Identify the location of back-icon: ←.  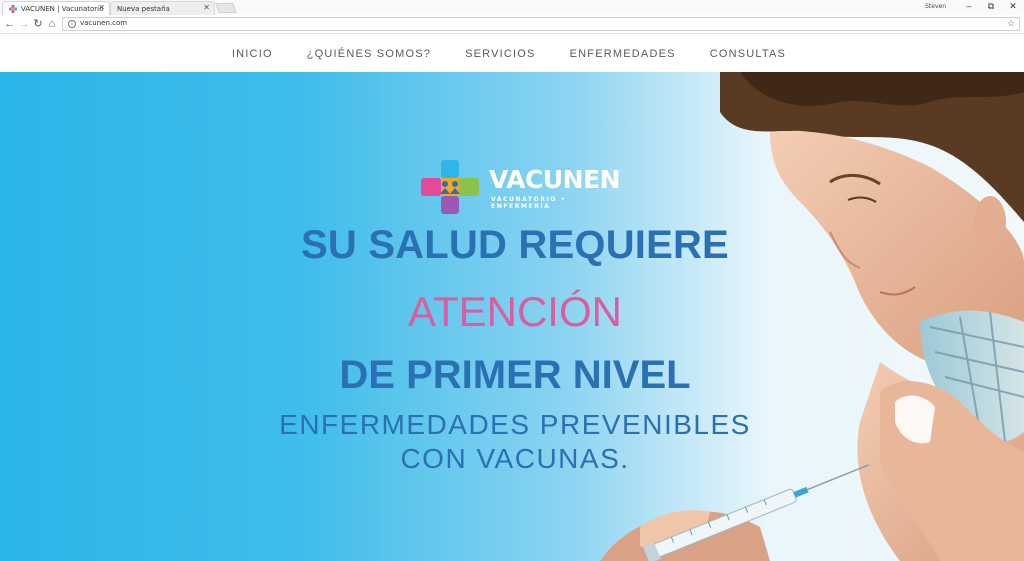
(10, 24).